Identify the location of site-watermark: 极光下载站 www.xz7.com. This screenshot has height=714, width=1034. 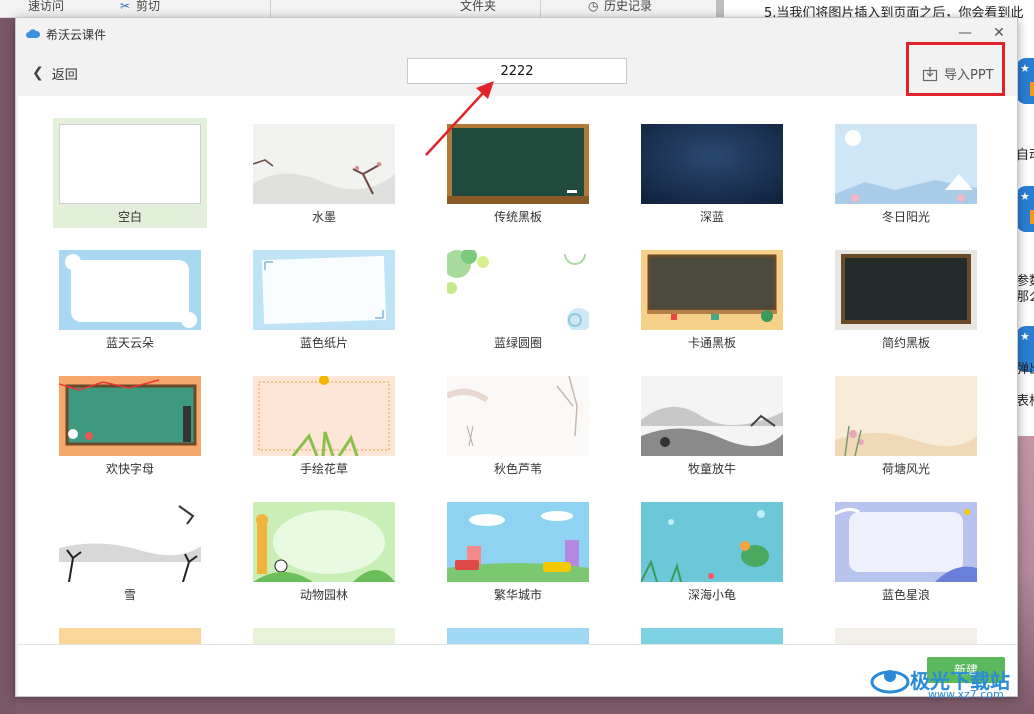
(940, 681).